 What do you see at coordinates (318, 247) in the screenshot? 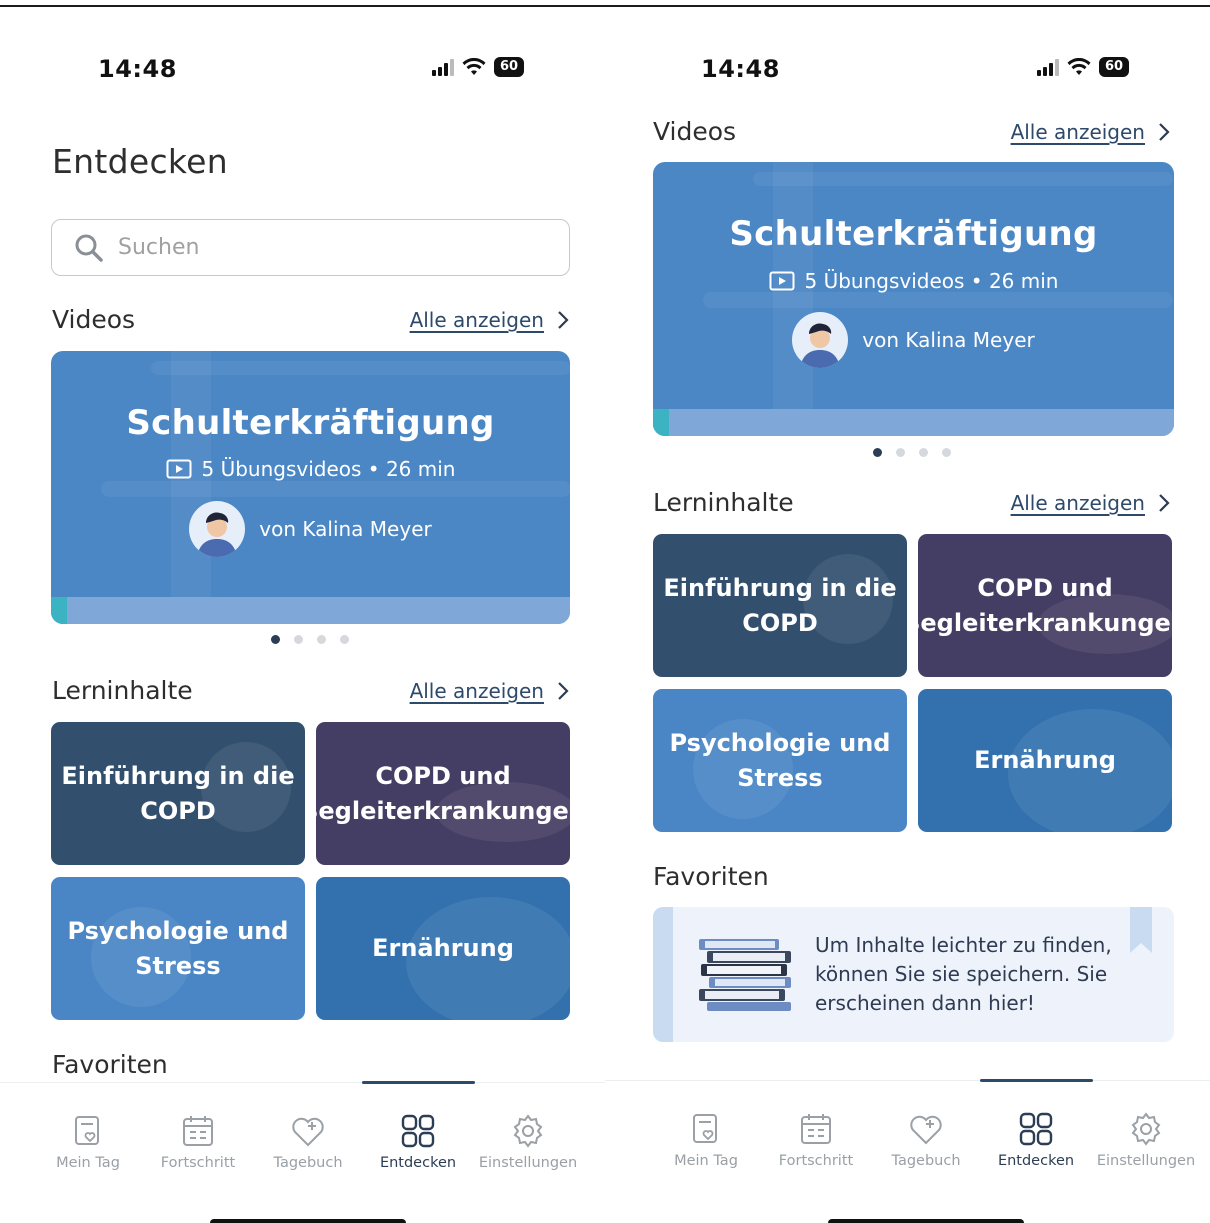
I see `search-input` at bounding box center [318, 247].